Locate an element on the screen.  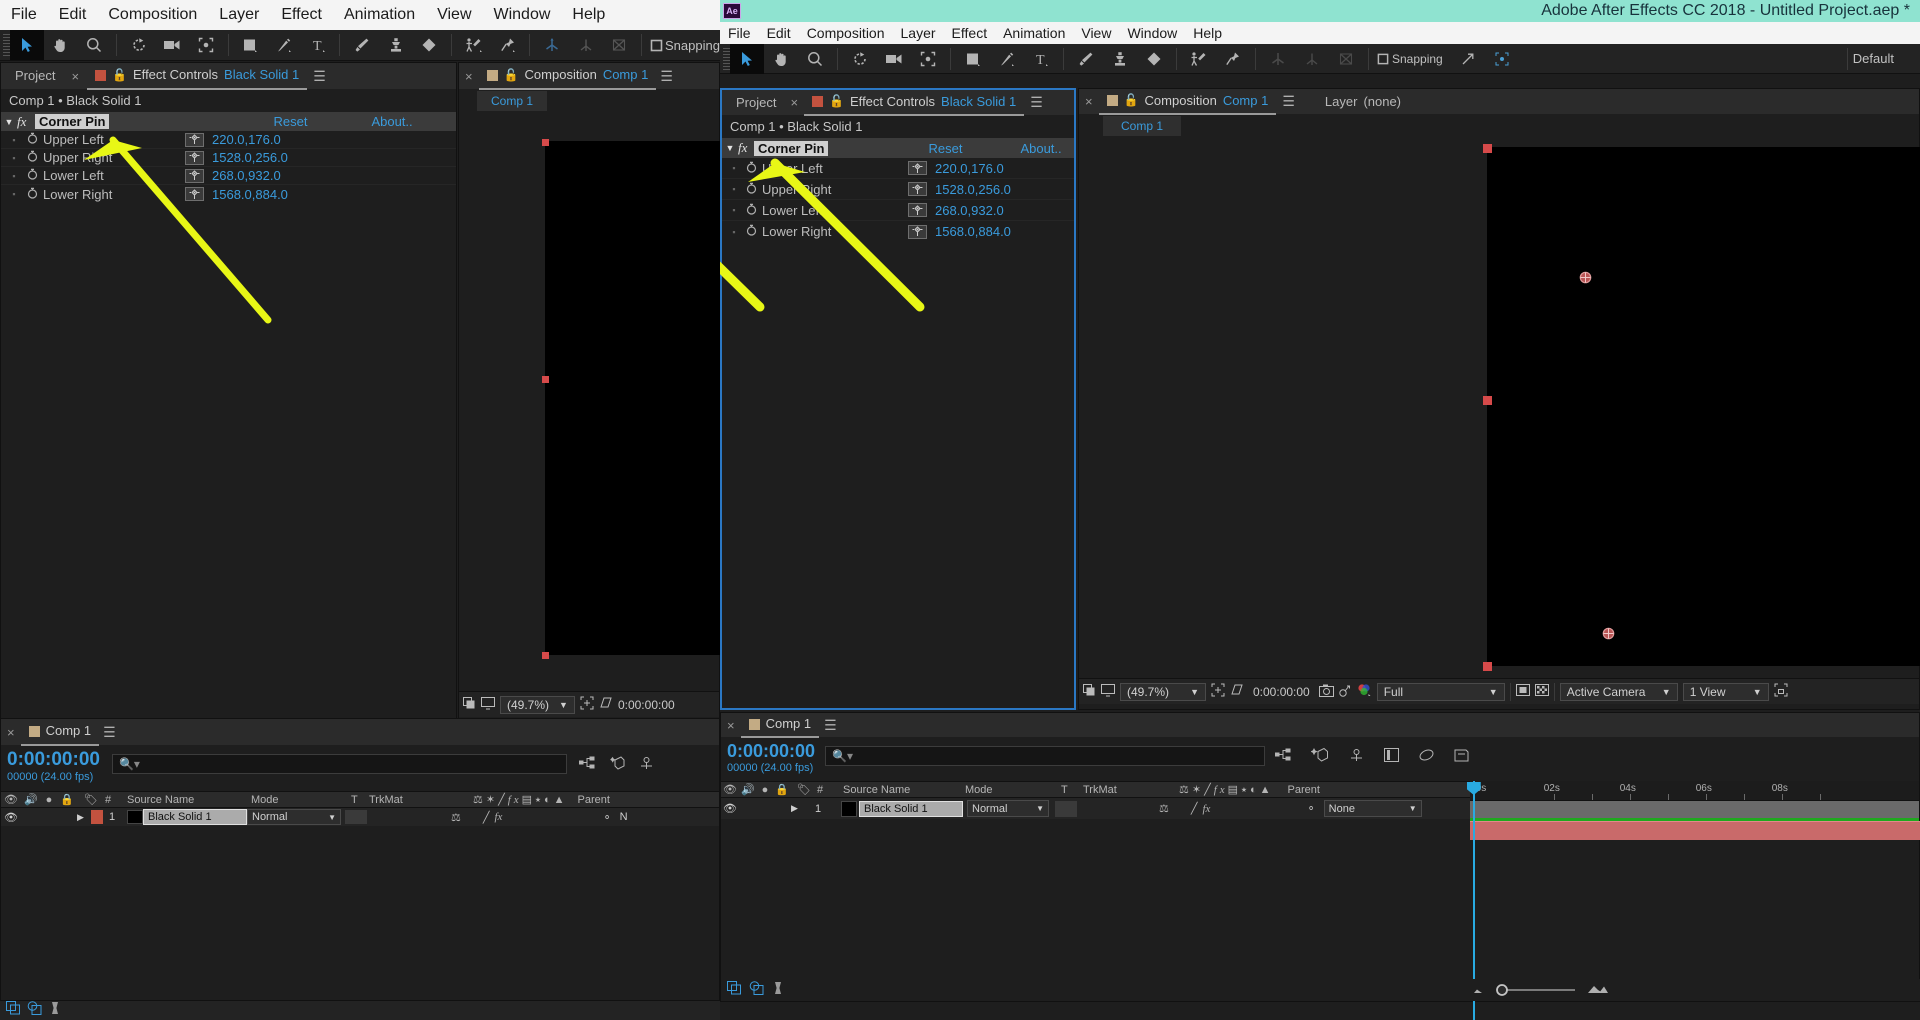
inner-tl-menu-icon: ☰ is located at coordinates (830, 725).